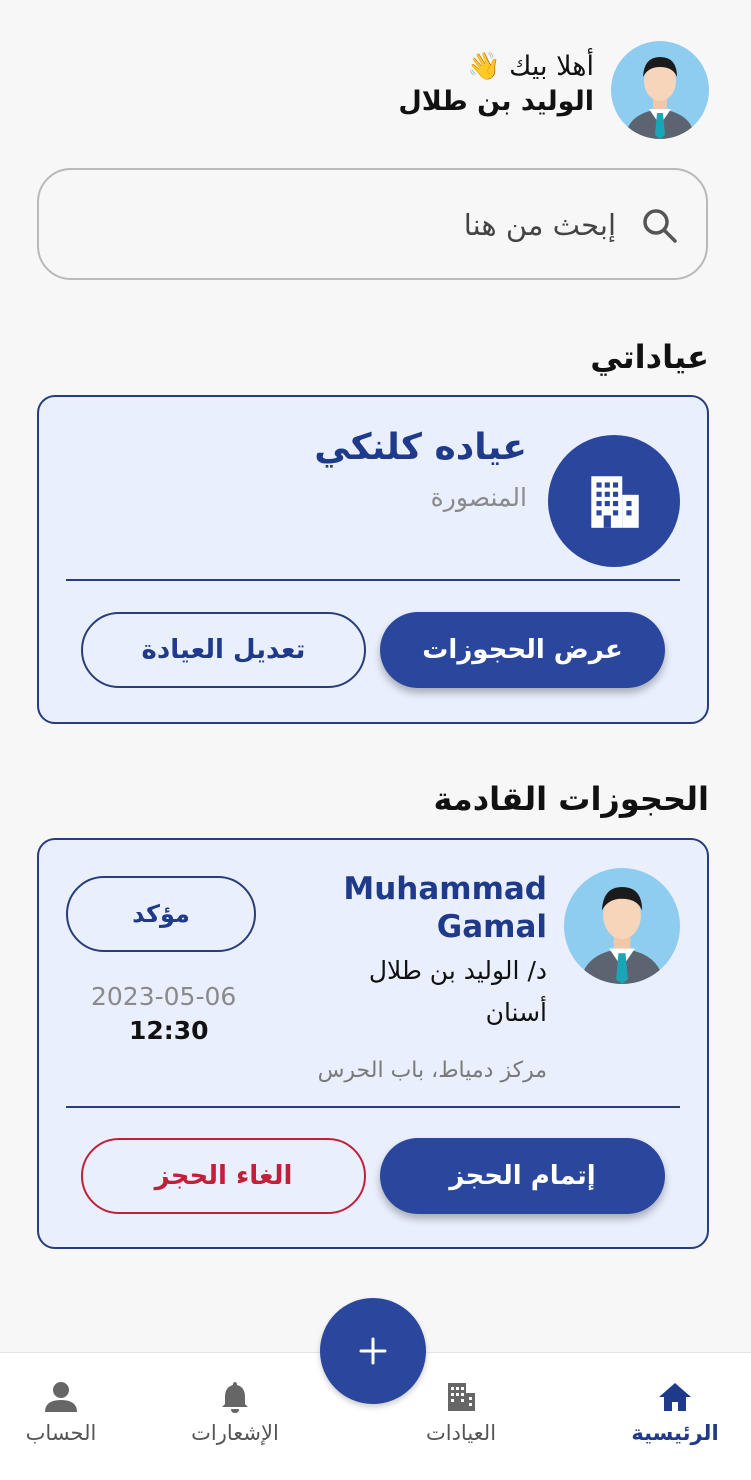 The image size is (751, 1480). What do you see at coordinates (235, 1433) in the screenshot?
I see `nav-notifications-label: الإشعارات` at bounding box center [235, 1433].